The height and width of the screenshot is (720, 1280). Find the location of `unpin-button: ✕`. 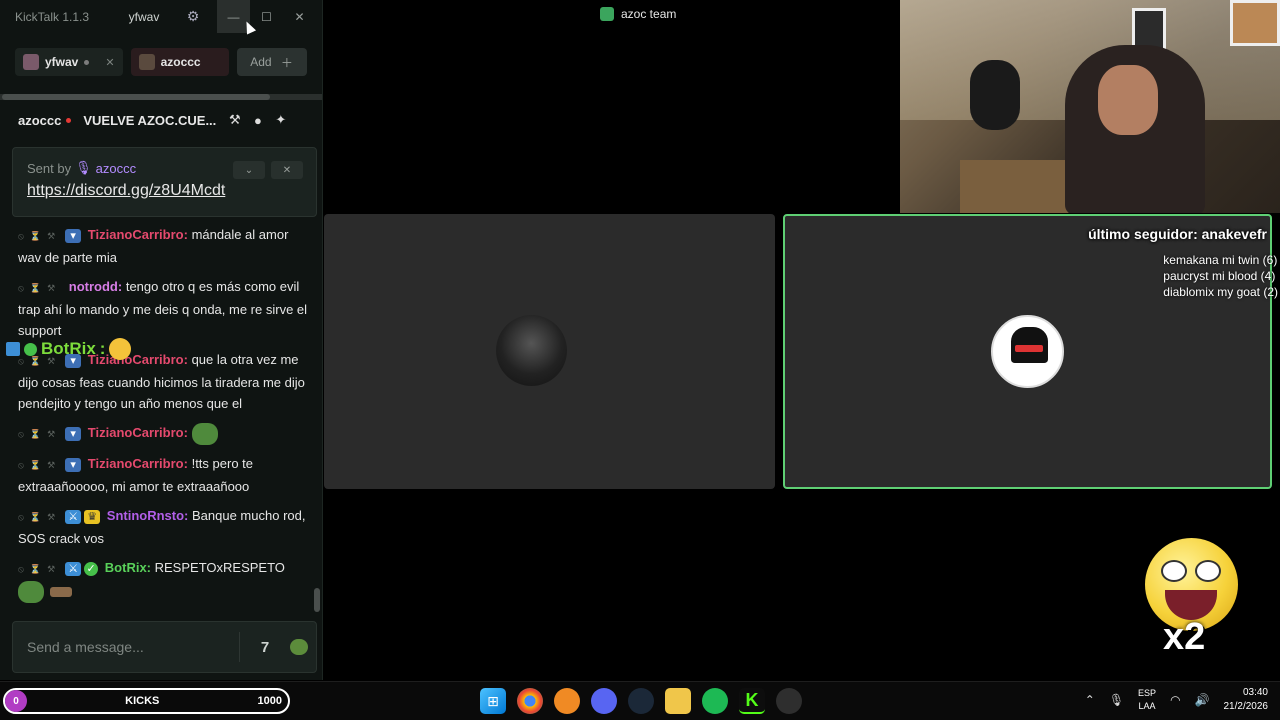

unpin-button: ✕ is located at coordinates (287, 170).